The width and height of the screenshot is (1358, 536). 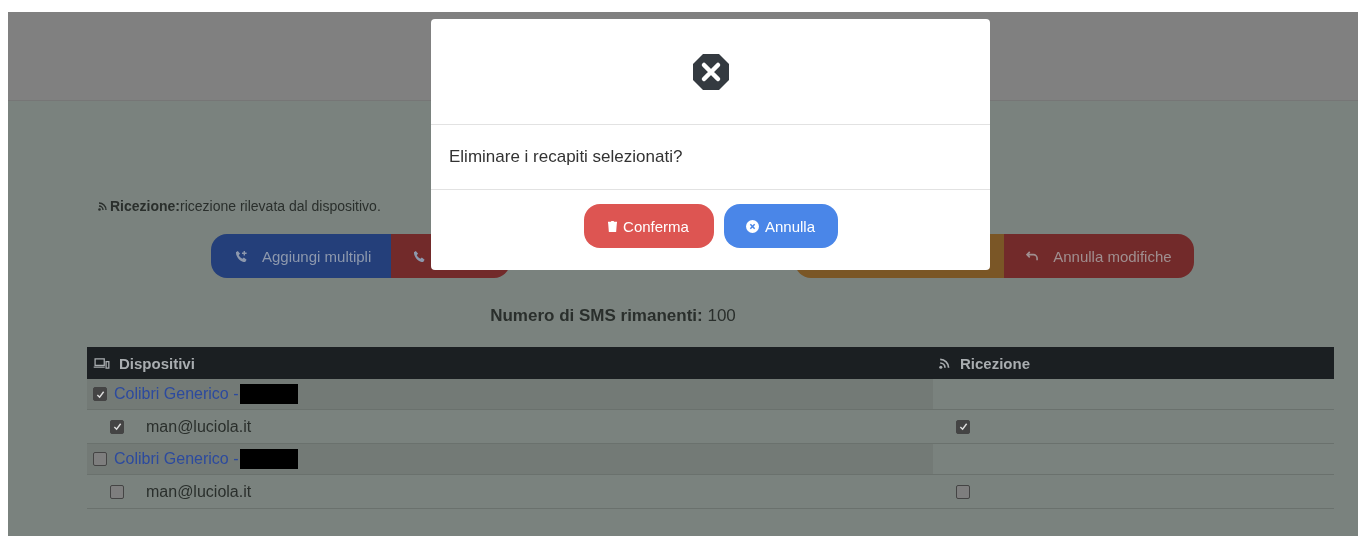 What do you see at coordinates (301, 256) in the screenshot?
I see `add-multiple-button: Aggiungi multipli` at bounding box center [301, 256].